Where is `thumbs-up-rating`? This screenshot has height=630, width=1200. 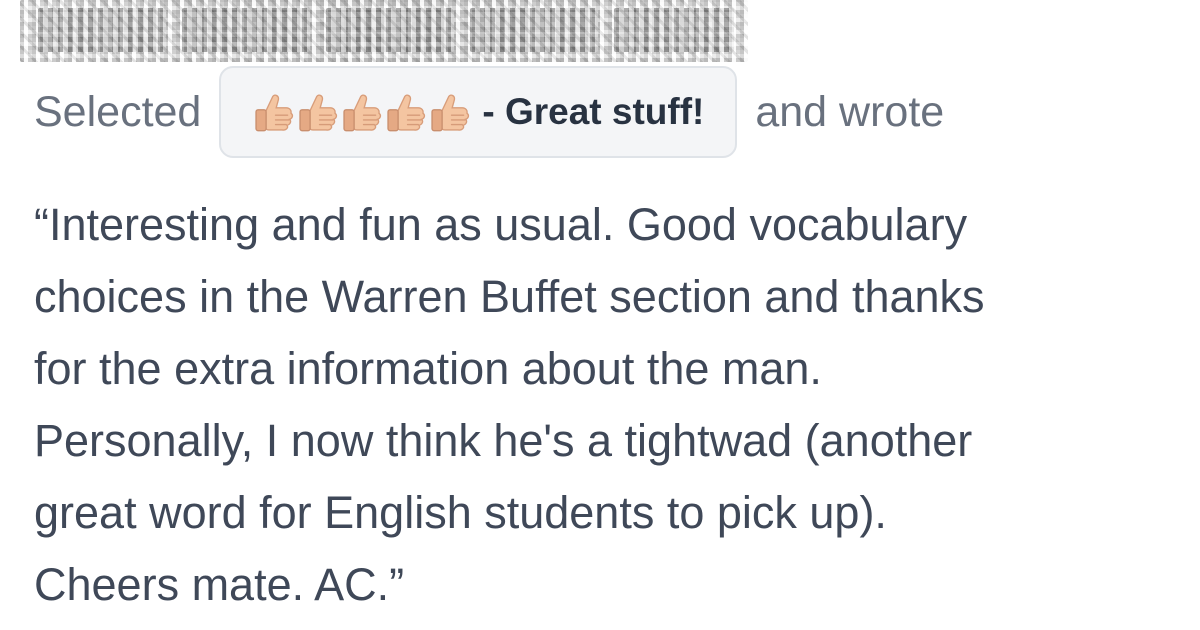
thumbs-up-rating is located at coordinates (361, 112).